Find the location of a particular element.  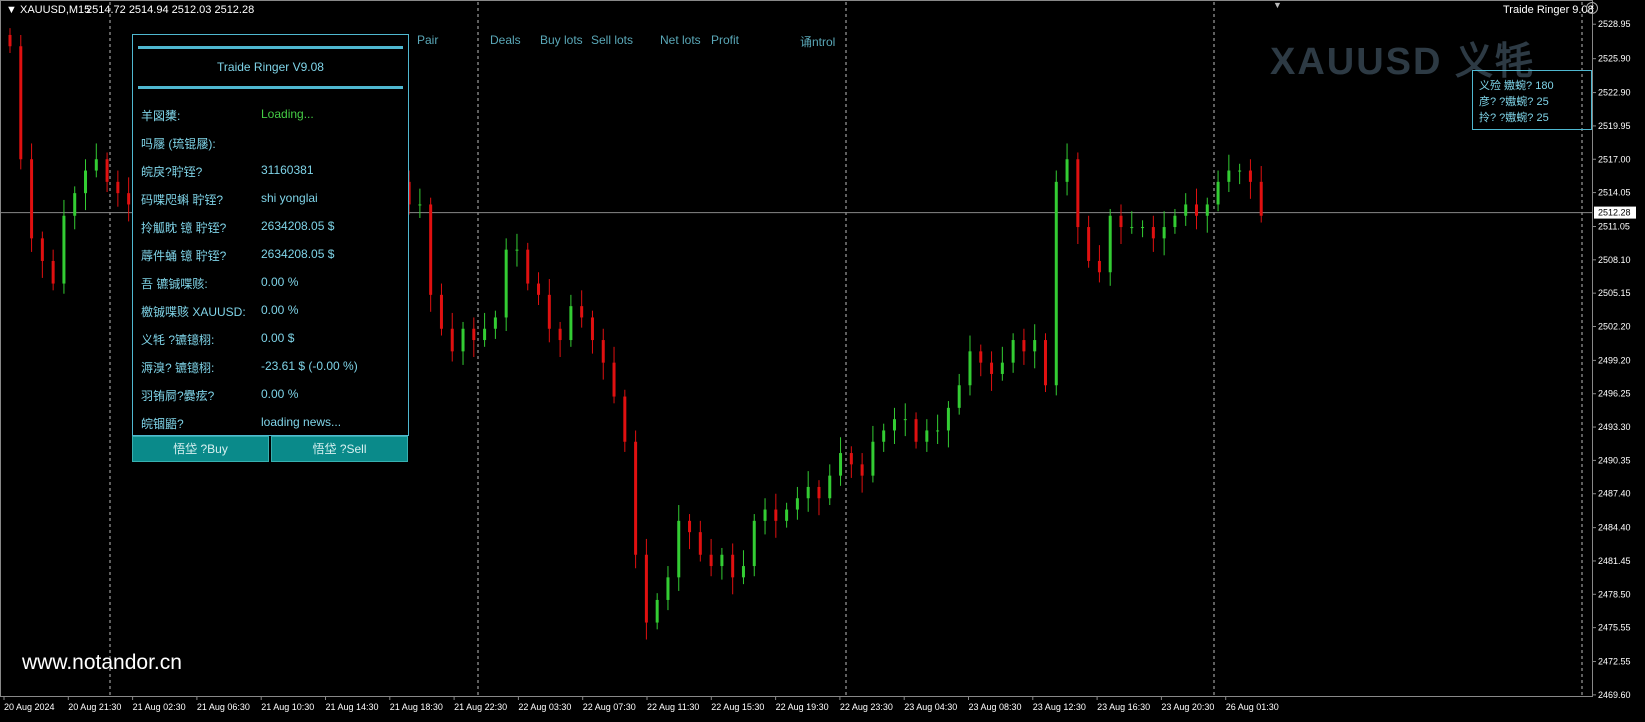

price-tick-label: 2481.45 is located at coordinates (1614, 561).